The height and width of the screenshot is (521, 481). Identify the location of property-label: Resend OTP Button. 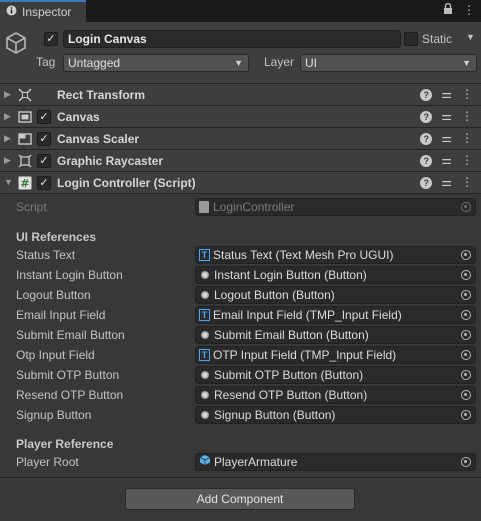
(70, 395).